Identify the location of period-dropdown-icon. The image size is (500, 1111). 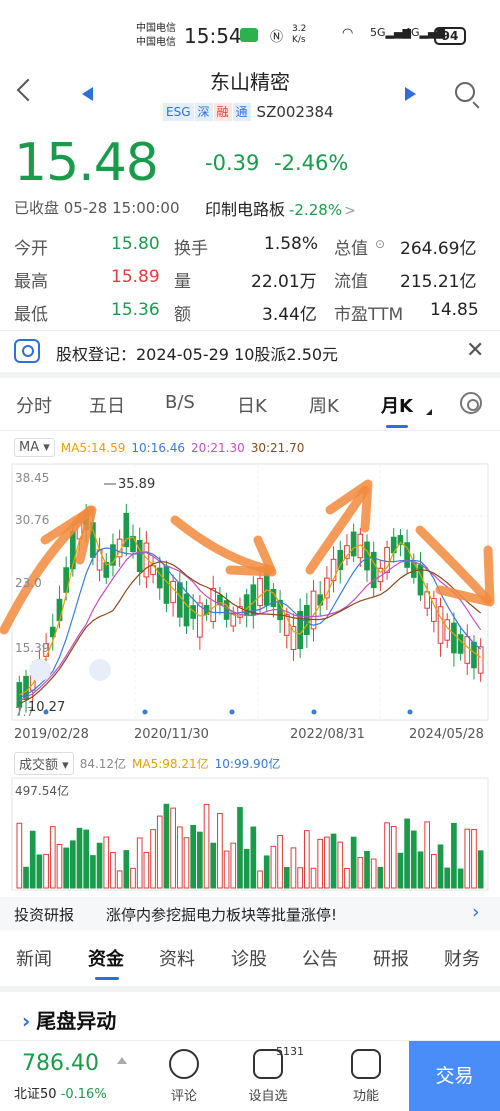
(429, 412).